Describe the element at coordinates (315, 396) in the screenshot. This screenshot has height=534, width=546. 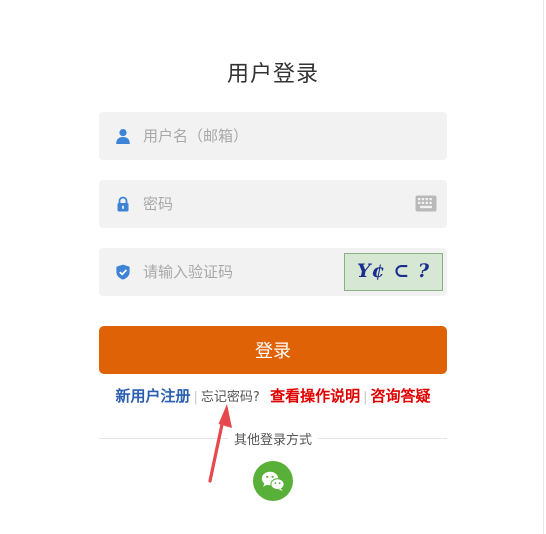
I see `operation-guide-link: 查看操作说明` at that location.